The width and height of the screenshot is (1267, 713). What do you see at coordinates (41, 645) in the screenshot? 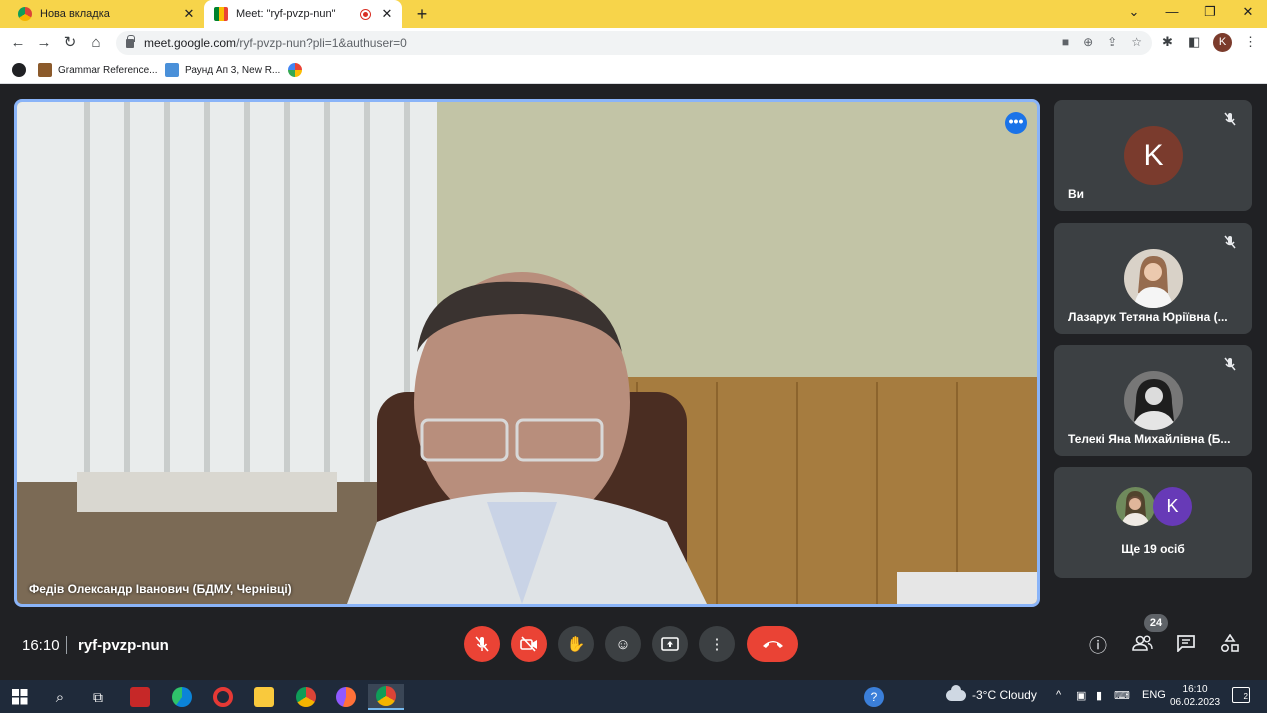
I see `meeting-time: 16:10` at bounding box center [41, 645].